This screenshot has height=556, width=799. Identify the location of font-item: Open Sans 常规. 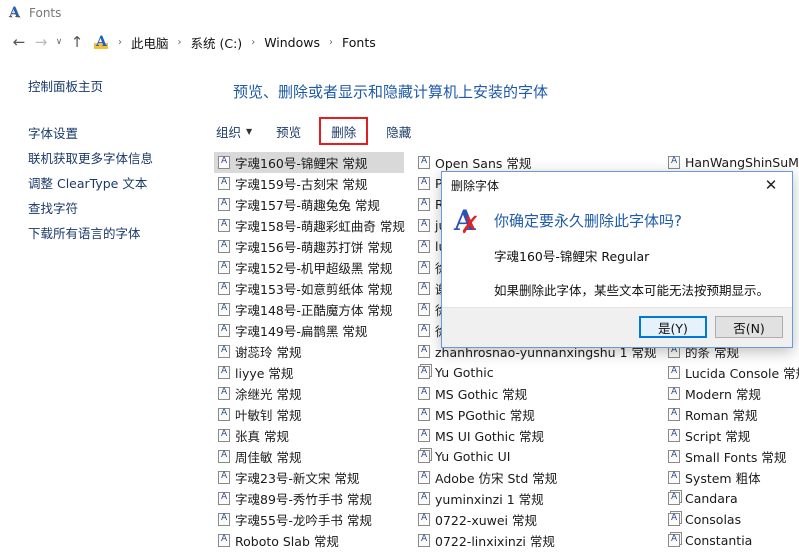
(534, 162).